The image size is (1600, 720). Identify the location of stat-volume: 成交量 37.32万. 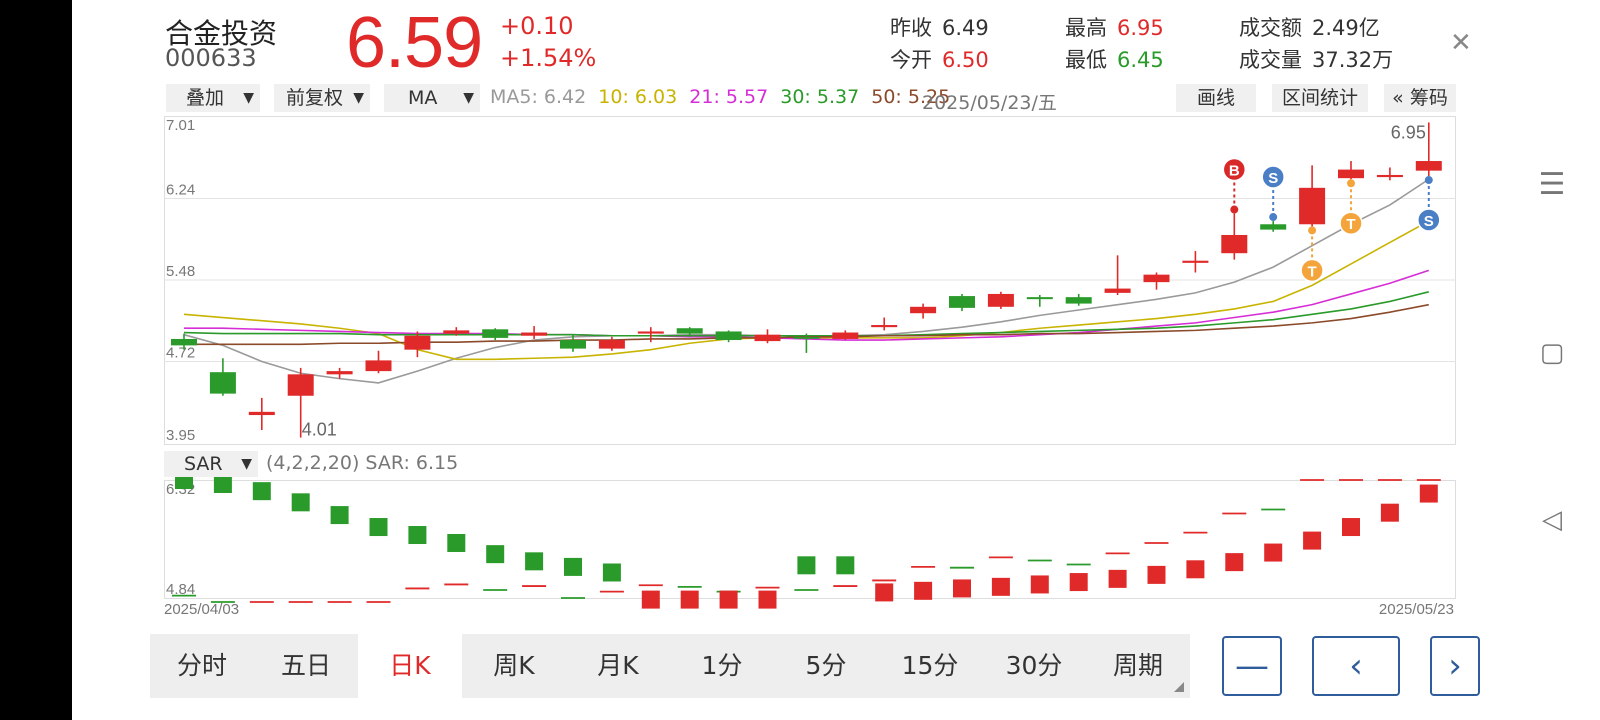
(1316, 59).